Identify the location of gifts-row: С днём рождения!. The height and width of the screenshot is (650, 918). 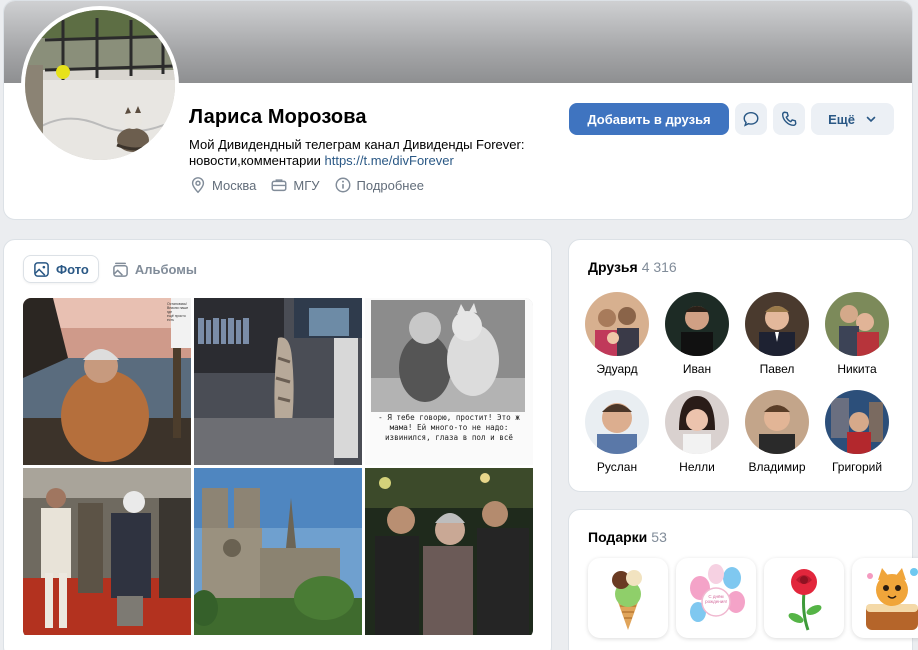
(753, 598).